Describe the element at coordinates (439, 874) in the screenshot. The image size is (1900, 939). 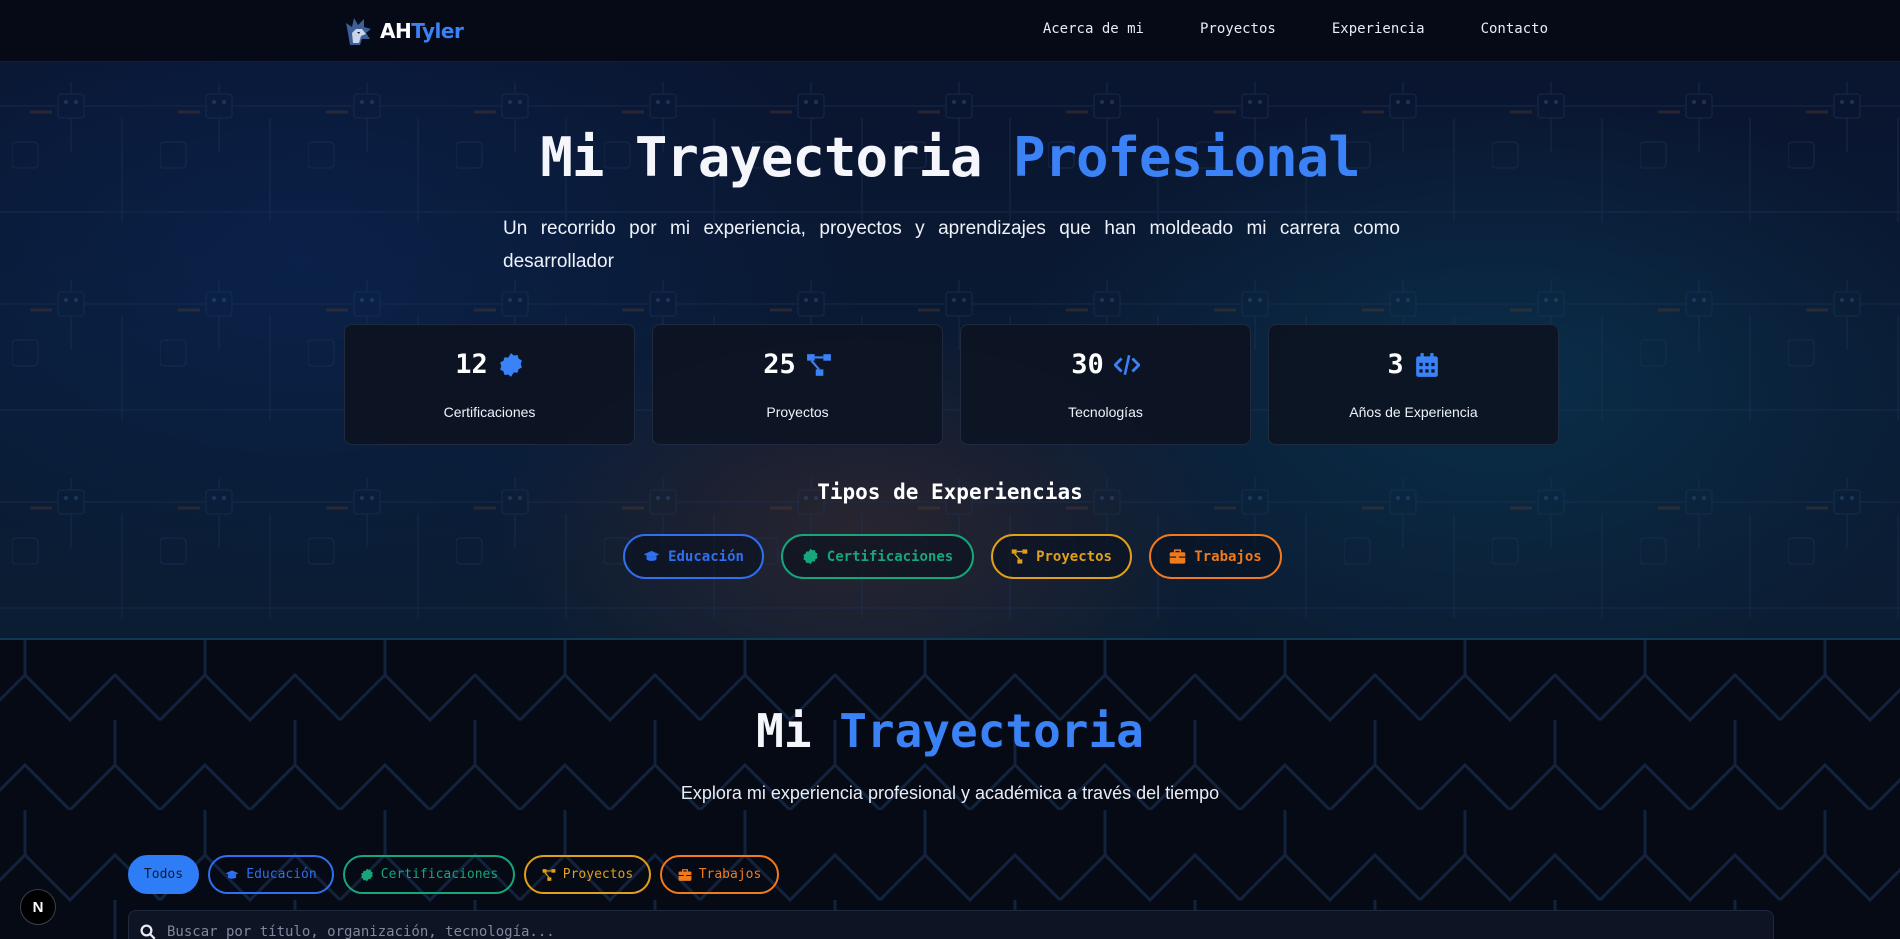
I see `filter-label: Certificaciones` at that location.